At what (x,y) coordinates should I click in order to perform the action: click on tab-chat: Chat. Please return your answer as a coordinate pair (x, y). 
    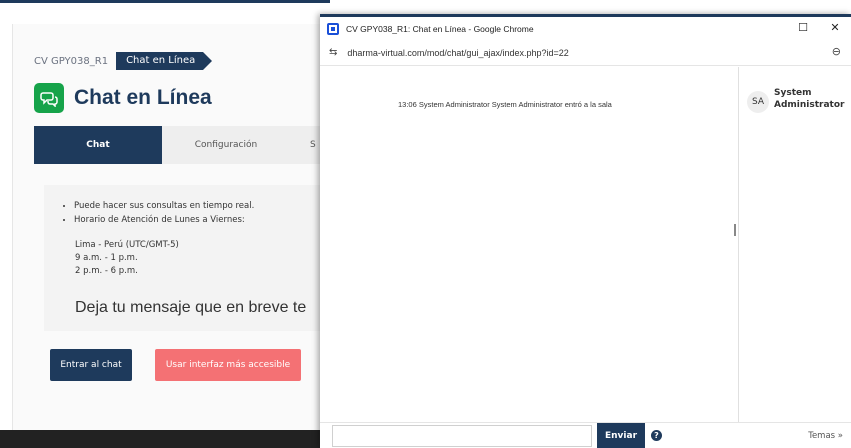
    Looking at the image, I should click on (98, 145).